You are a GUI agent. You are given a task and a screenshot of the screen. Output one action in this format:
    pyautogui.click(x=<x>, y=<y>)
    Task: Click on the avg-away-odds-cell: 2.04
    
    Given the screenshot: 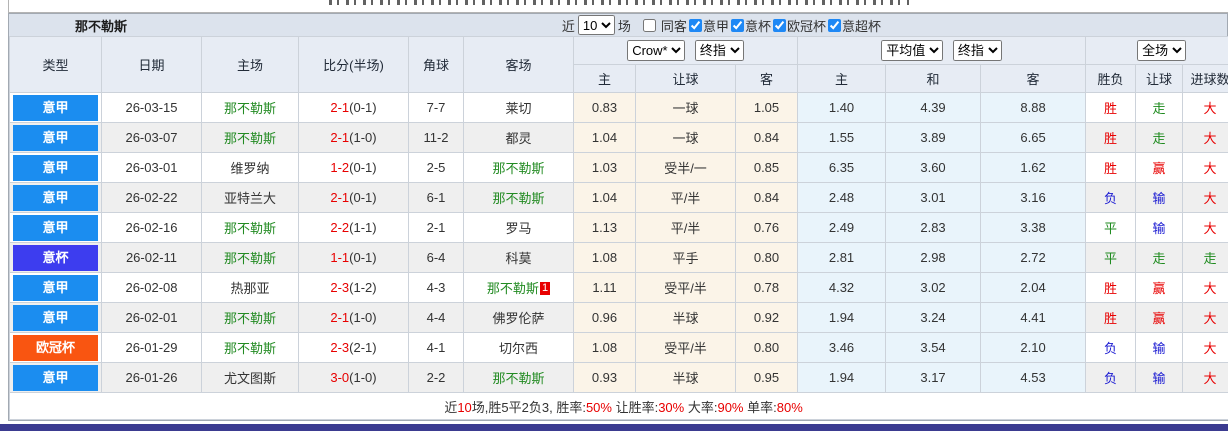 What is the action you would take?
    pyautogui.click(x=1033, y=288)
    